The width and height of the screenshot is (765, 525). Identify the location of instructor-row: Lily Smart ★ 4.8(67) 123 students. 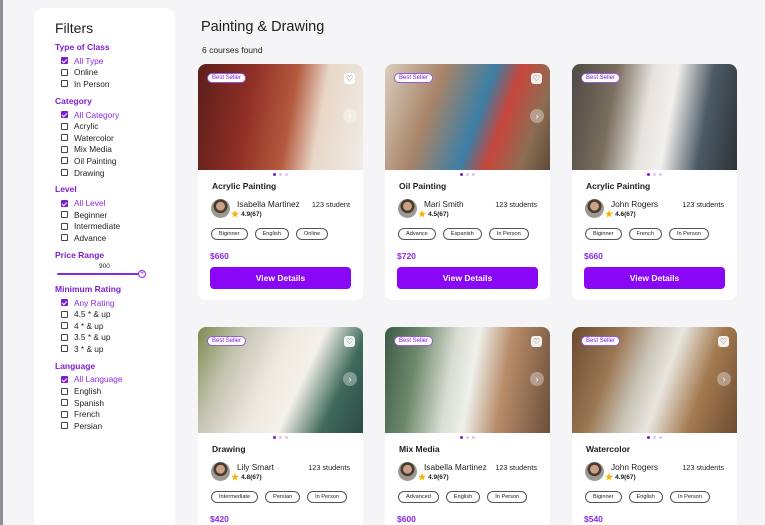
(287, 471).